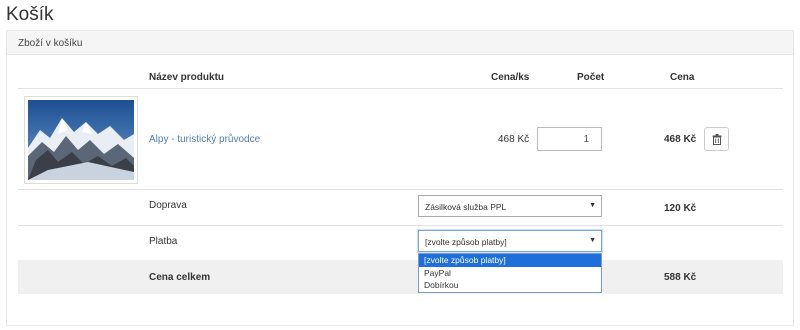 The height and width of the screenshot is (330, 800). What do you see at coordinates (569, 139) in the screenshot?
I see `quantity-input` at bounding box center [569, 139].